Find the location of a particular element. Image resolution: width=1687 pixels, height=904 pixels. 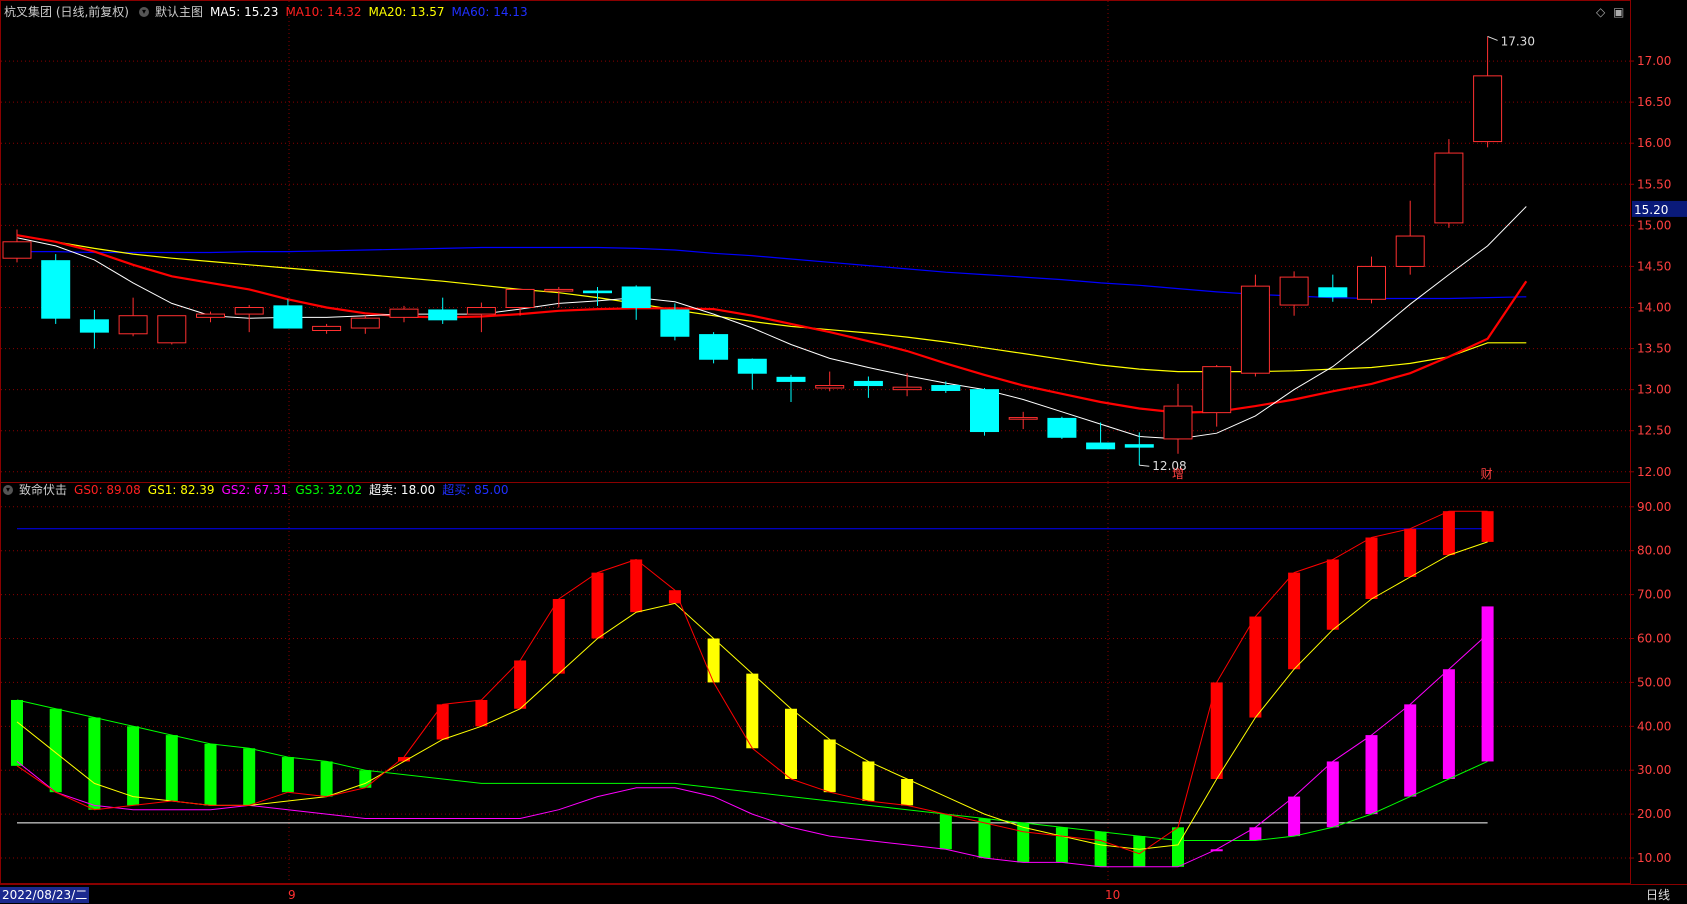

price-tick-label: 12.00 is located at coordinates (1654, 472).